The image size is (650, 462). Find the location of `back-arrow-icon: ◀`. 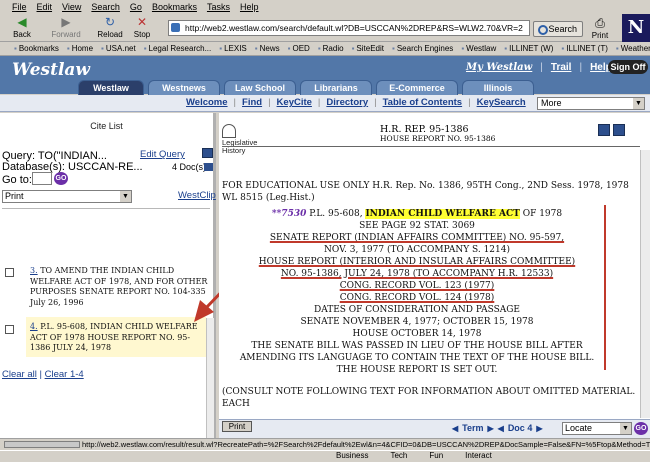

back-arrow-icon: ◀ is located at coordinates (22, 22).